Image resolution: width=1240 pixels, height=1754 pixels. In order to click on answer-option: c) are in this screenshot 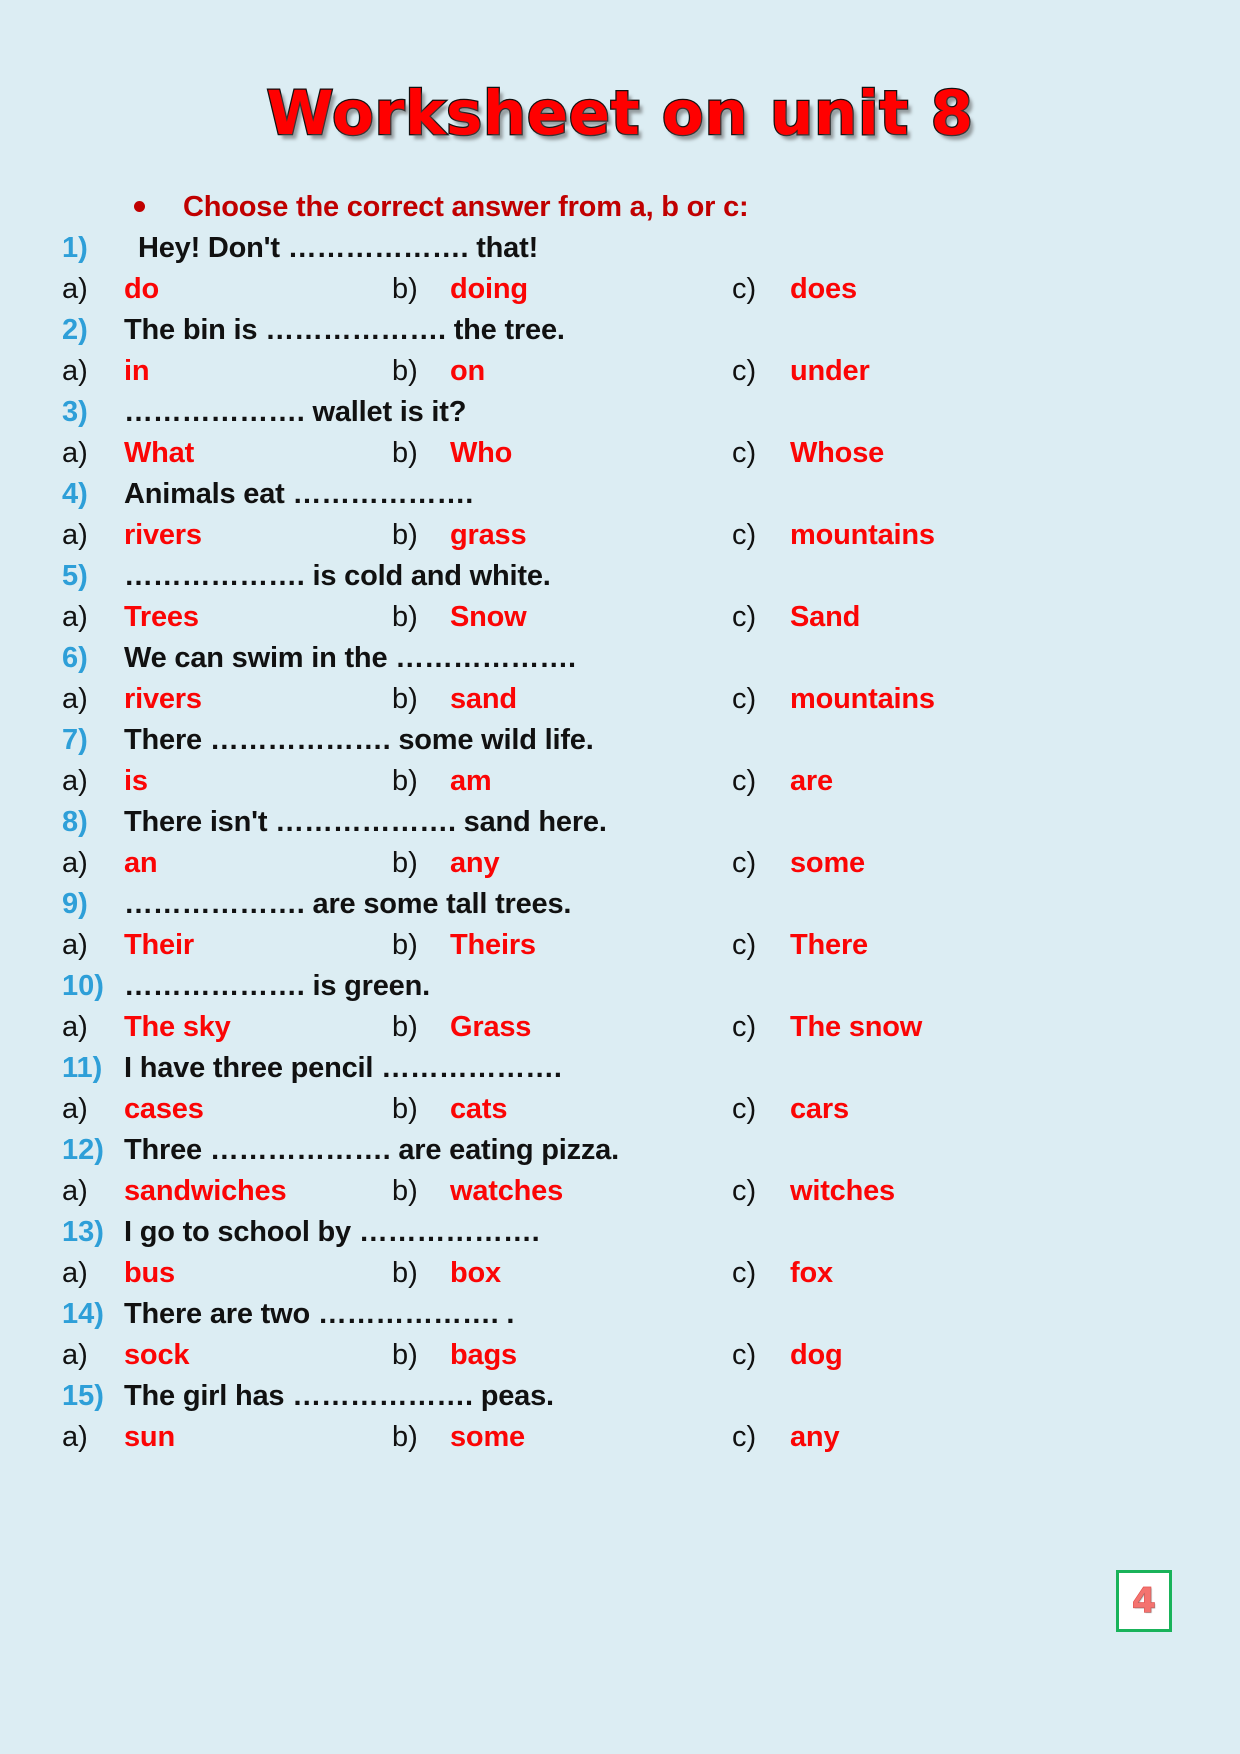, I will do `click(882, 781)`.